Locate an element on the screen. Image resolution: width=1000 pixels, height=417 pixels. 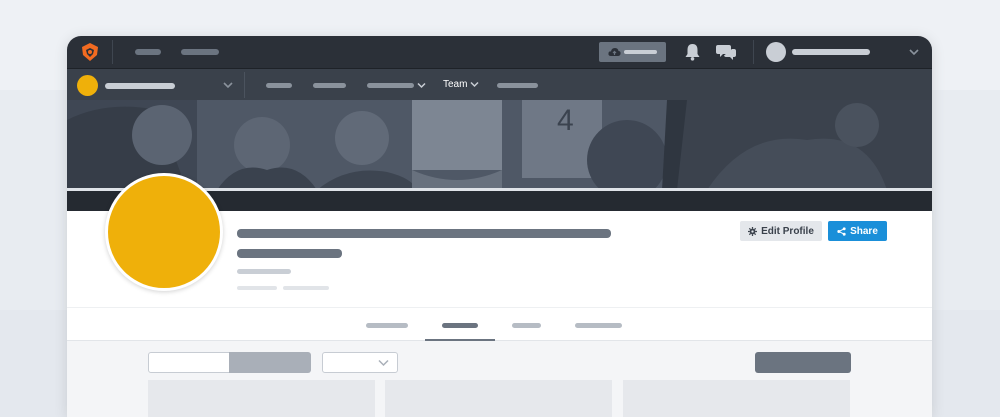
share-button: Share is located at coordinates (857, 231).